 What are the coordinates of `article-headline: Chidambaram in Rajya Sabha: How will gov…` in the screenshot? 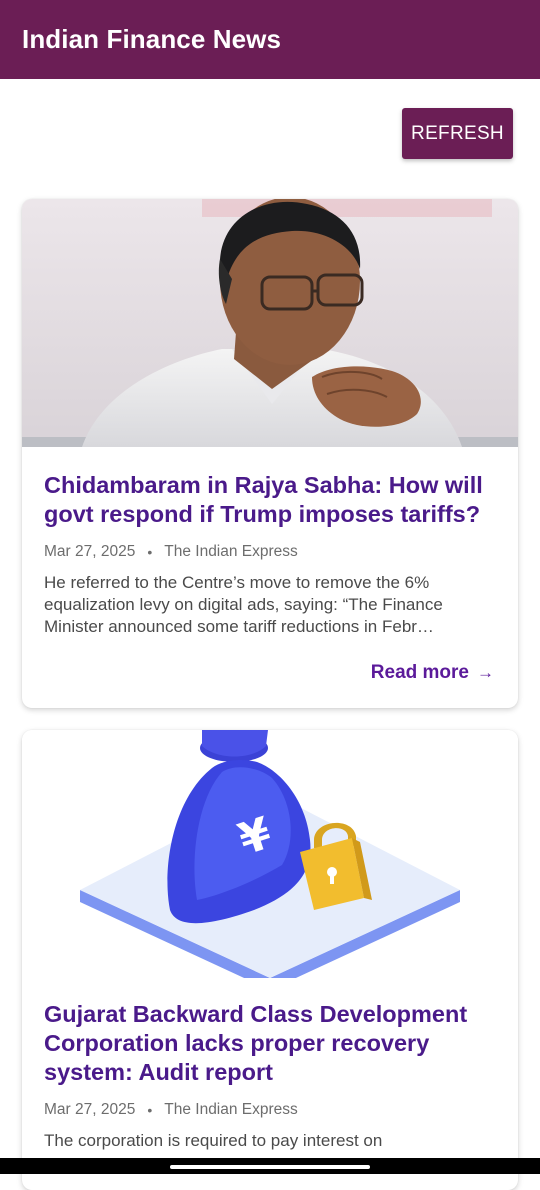 It's located at (270, 500).